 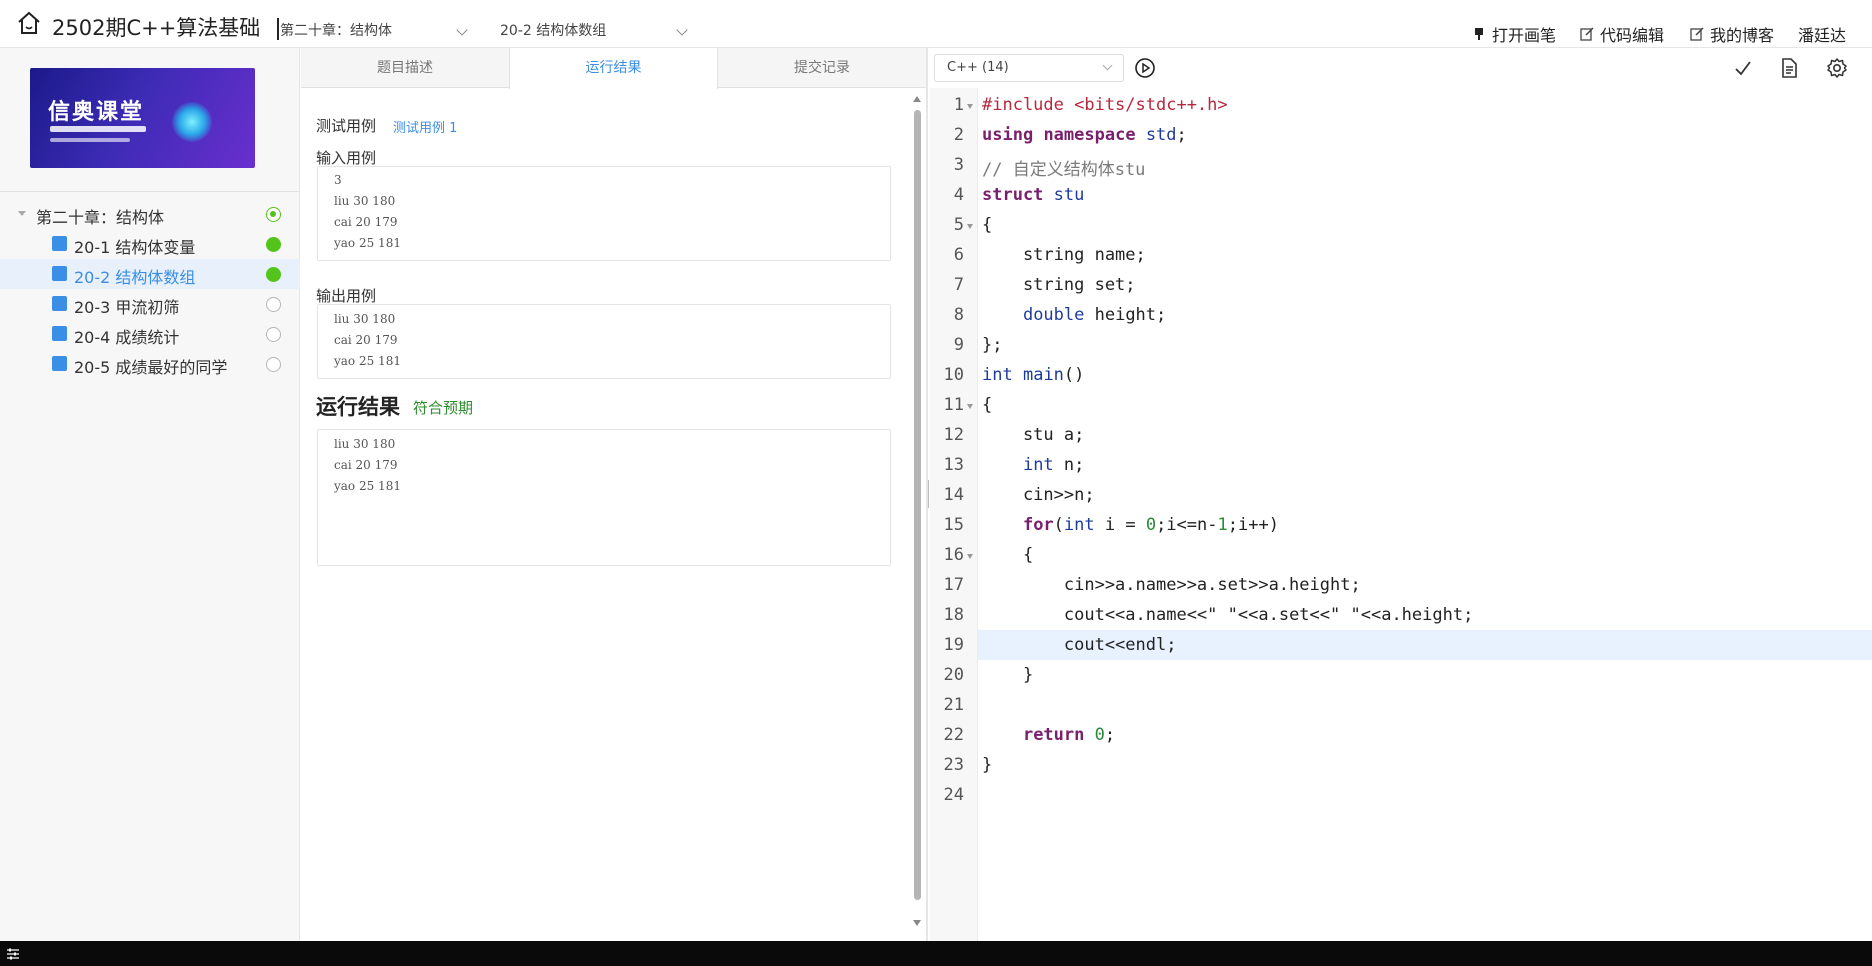 I want to click on code-line-1: #include <bits/stdc++.h>, so click(x=1105, y=105).